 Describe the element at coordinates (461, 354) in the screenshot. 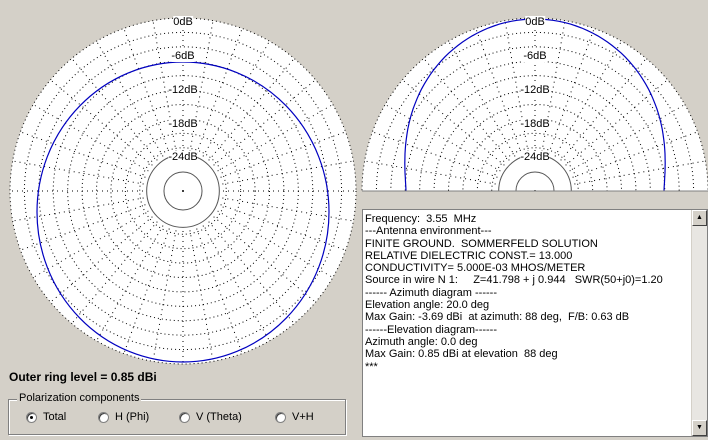

I see `report-line: Max Gain: 0.85 dBi at elevation 88 deg` at that location.